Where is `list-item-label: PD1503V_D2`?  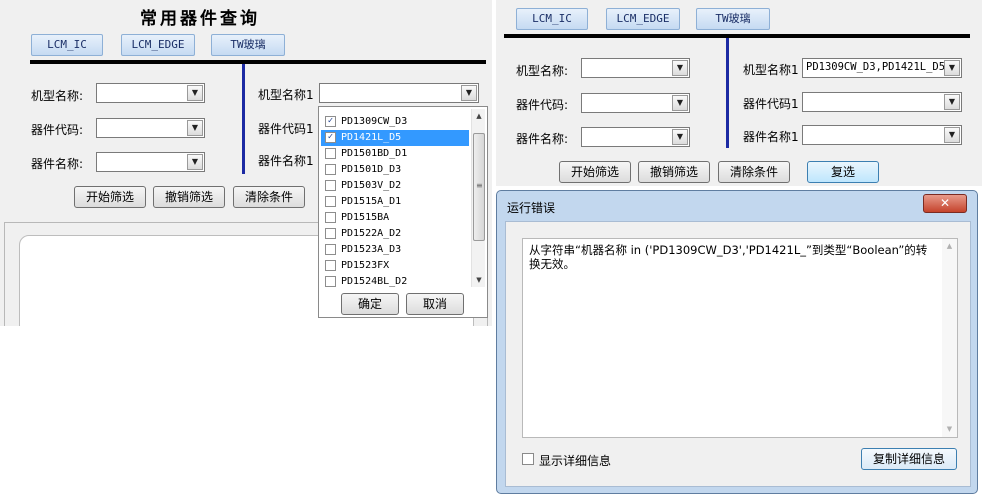
list-item-label: PD1503V_D2 is located at coordinates (371, 185).